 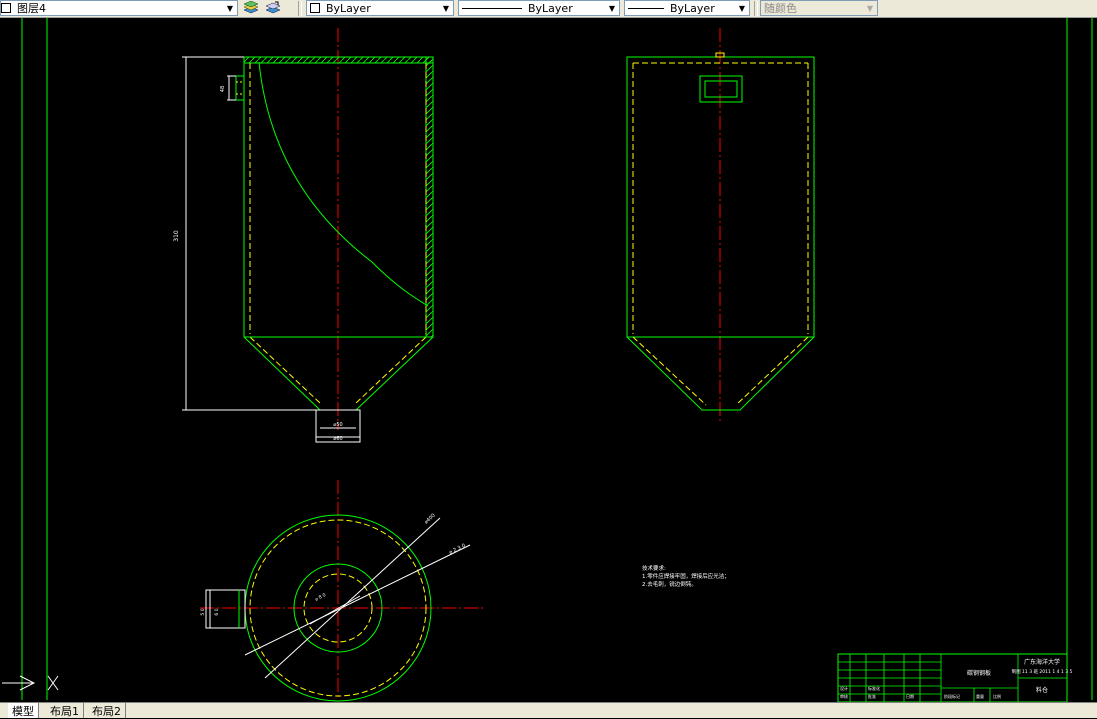 What do you see at coordinates (457, 549) in the screenshot?
I see `inner-diameter-text: ⌀ 2 3 0` at bounding box center [457, 549].